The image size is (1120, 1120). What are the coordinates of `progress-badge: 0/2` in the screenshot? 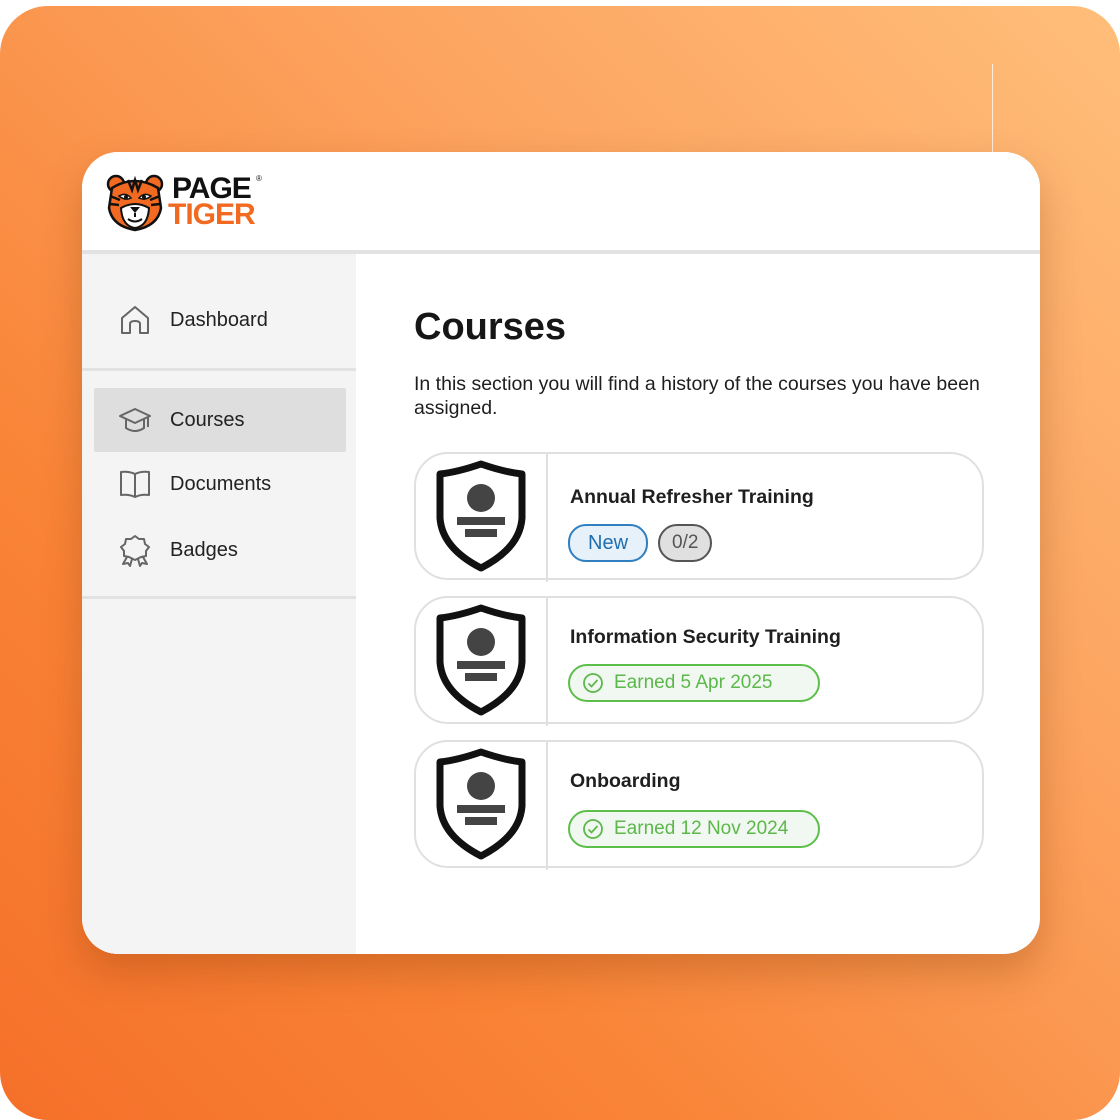 It's located at (685, 543).